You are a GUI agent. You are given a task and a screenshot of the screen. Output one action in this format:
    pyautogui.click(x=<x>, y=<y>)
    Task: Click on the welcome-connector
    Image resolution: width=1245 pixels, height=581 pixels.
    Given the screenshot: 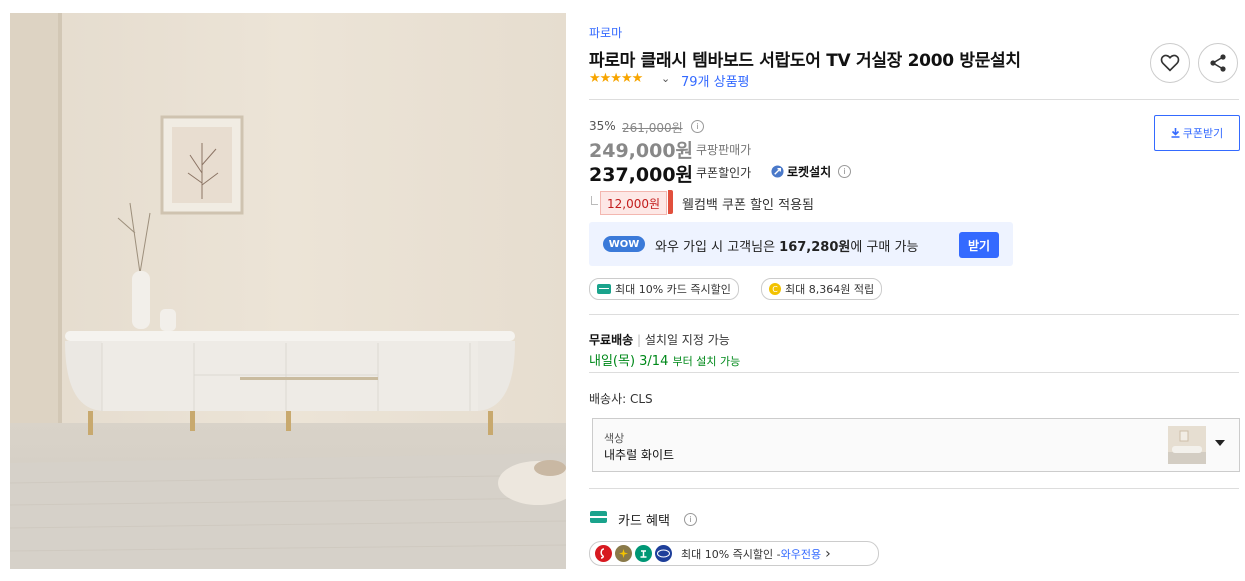 What is the action you would take?
    pyautogui.click(x=594, y=200)
    